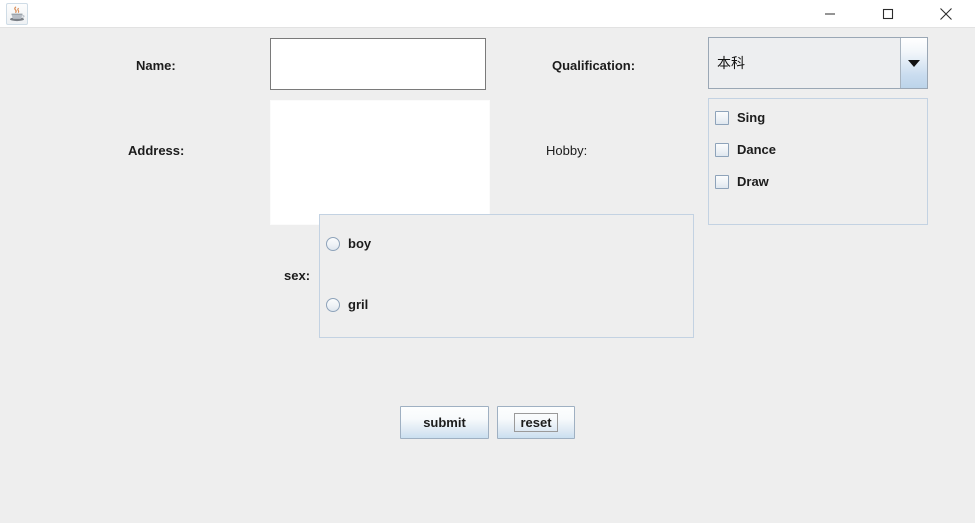 This screenshot has width=975, height=523. What do you see at coordinates (567, 150) in the screenshot?
I see `hobby-label: Hobby:` at bounding box center [567, 150].